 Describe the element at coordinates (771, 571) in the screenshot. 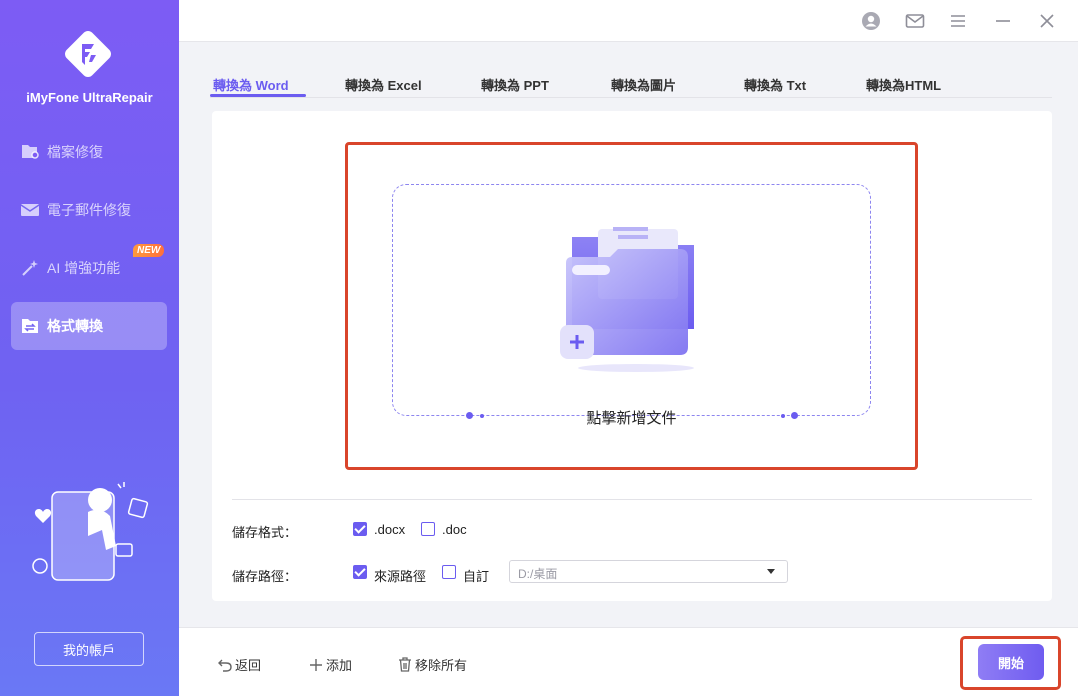

I see `chevron-down-icon` at that location.